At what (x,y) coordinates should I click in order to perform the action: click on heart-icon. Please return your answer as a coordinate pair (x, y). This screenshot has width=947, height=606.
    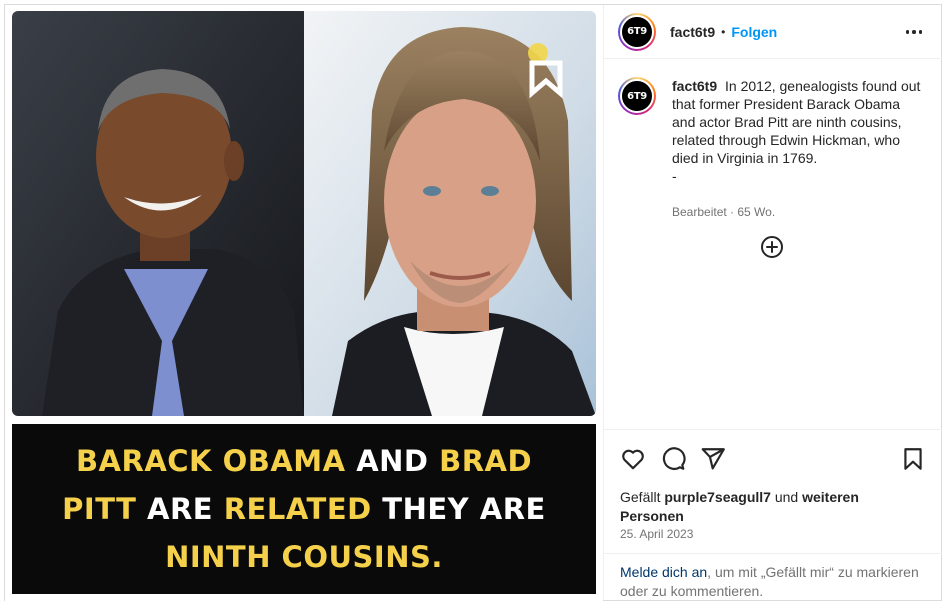
    Looking at the image, I should click on (633, 459).